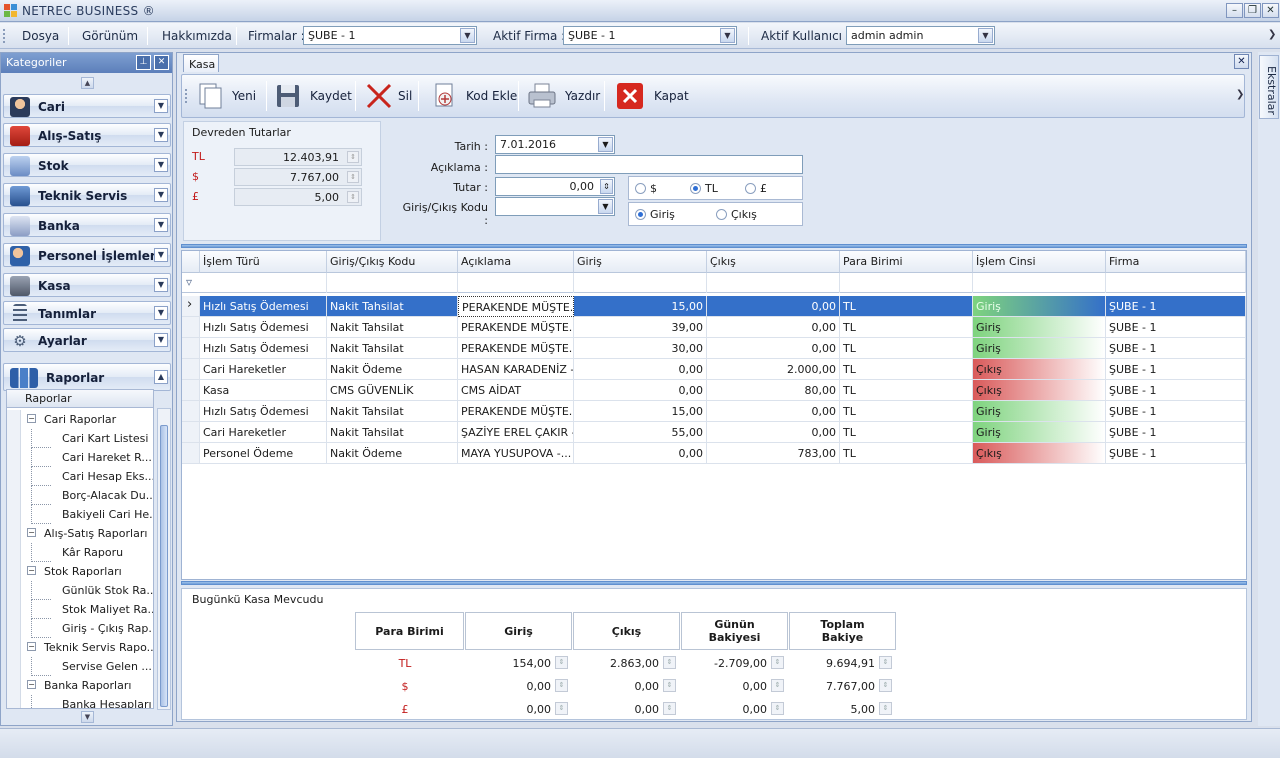 The width and height of the screenshot is (1280, 758). What do you see at coordinates (640, 411) in the screenshot?
I see `table-cell-giris: 15,00` at bounding box center [640, 411].